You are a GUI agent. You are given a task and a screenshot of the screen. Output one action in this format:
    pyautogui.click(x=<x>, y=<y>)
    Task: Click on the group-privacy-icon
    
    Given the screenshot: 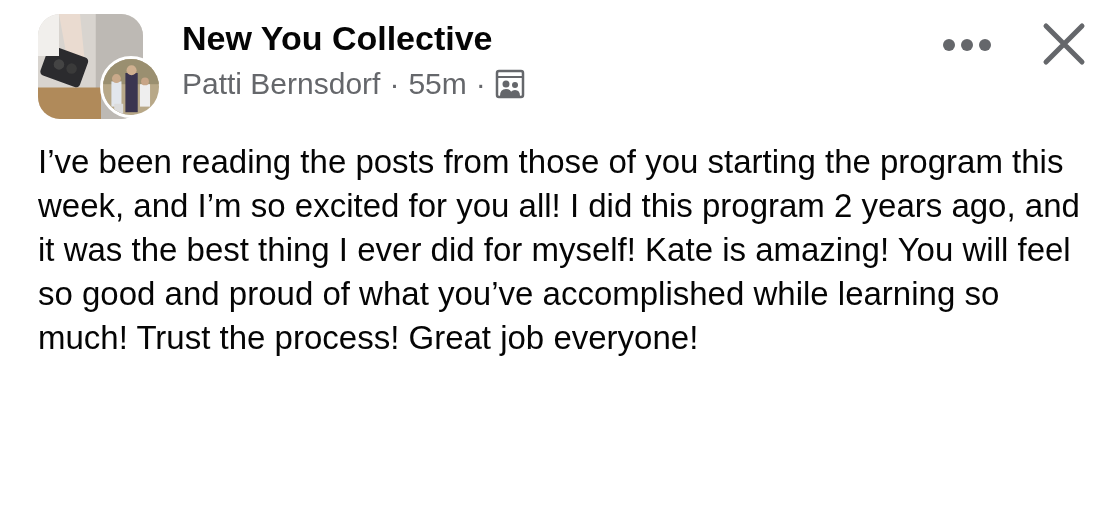 What is the action you would take?
    pyautogui.click(x=509, y=83)
    